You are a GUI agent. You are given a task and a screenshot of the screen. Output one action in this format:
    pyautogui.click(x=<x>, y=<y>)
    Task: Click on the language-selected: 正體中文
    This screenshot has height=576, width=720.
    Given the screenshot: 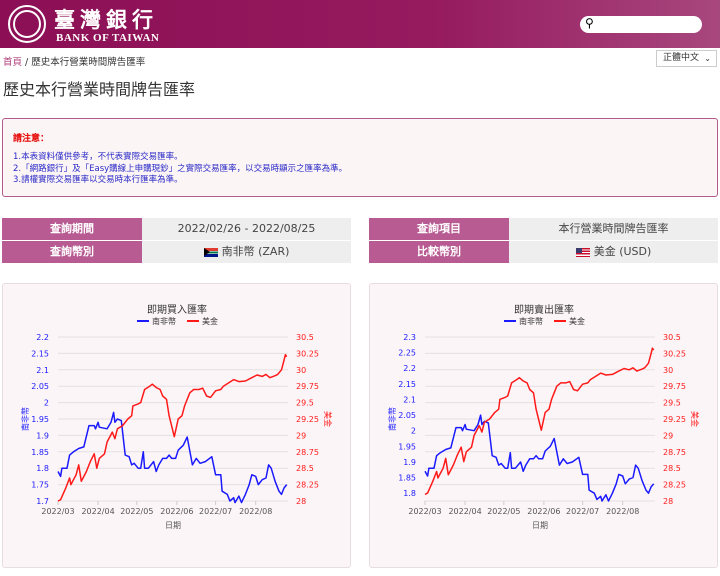 What is the action you would take?
    pyautogui.click(x=681, y=58)
    